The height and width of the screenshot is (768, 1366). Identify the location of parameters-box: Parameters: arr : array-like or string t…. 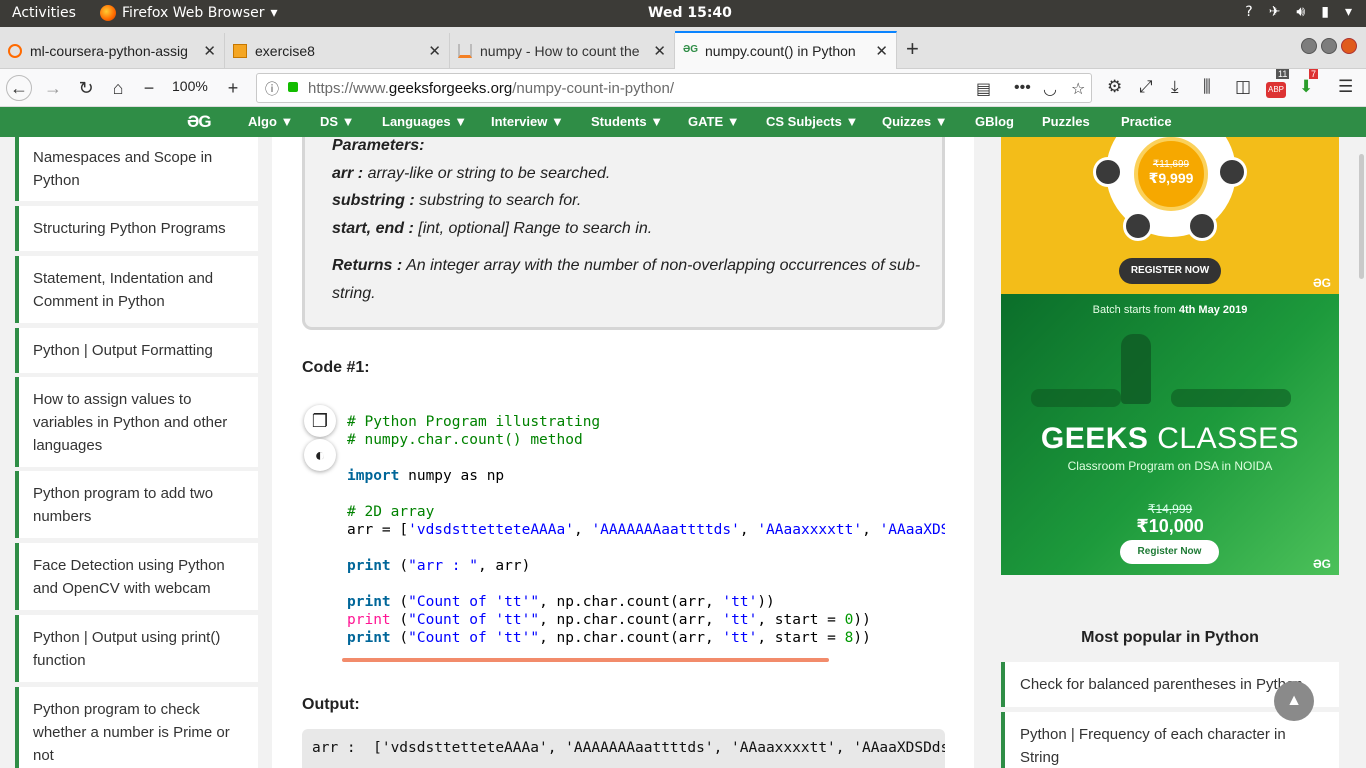
(623, 233).